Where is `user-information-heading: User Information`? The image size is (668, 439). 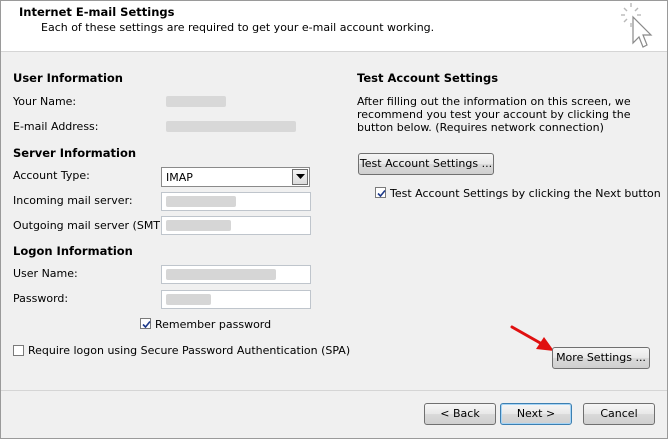 user-information-heading: User Information is located at coordinates (68, 78).